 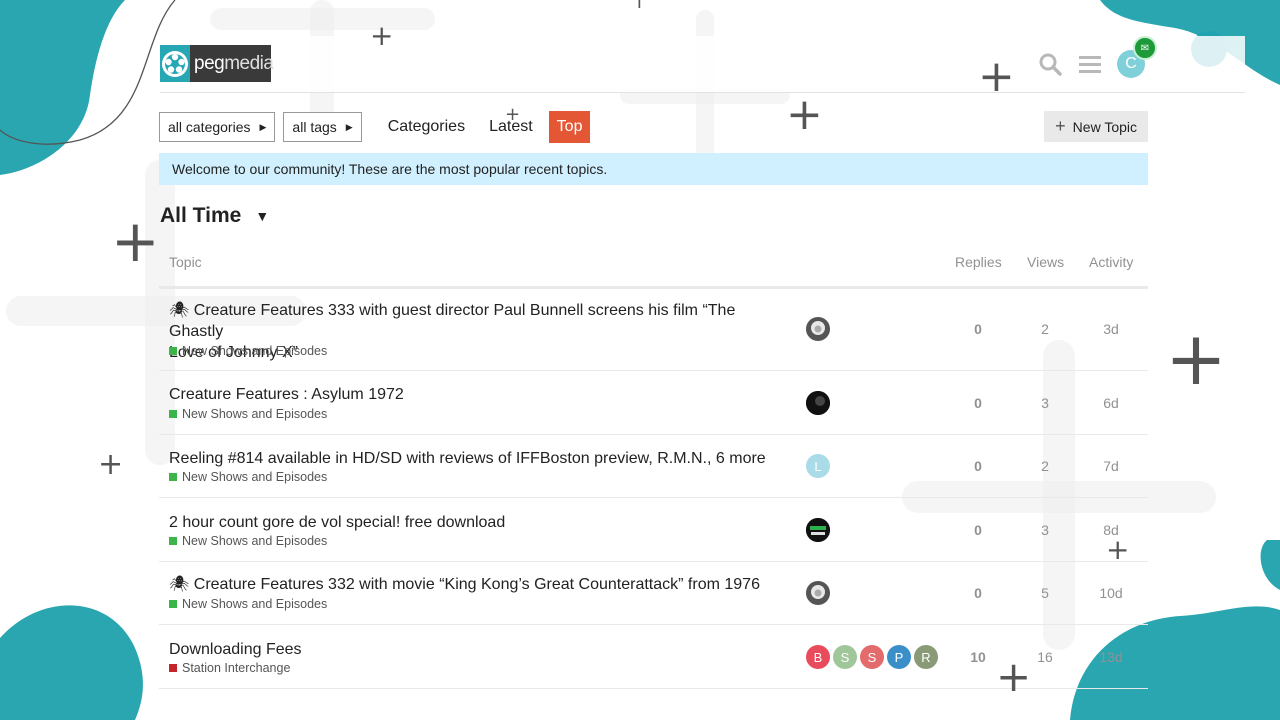 I want to click on poster-avatar: L, so click(x=818, y=466).